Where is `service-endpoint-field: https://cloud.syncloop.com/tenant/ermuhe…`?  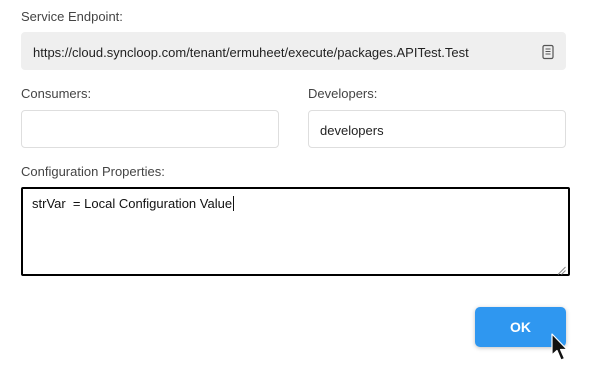
service-endpoint-field: https://cloud.syncloop.com/tenant/ermuhe… is located at coordinates (293, 51).